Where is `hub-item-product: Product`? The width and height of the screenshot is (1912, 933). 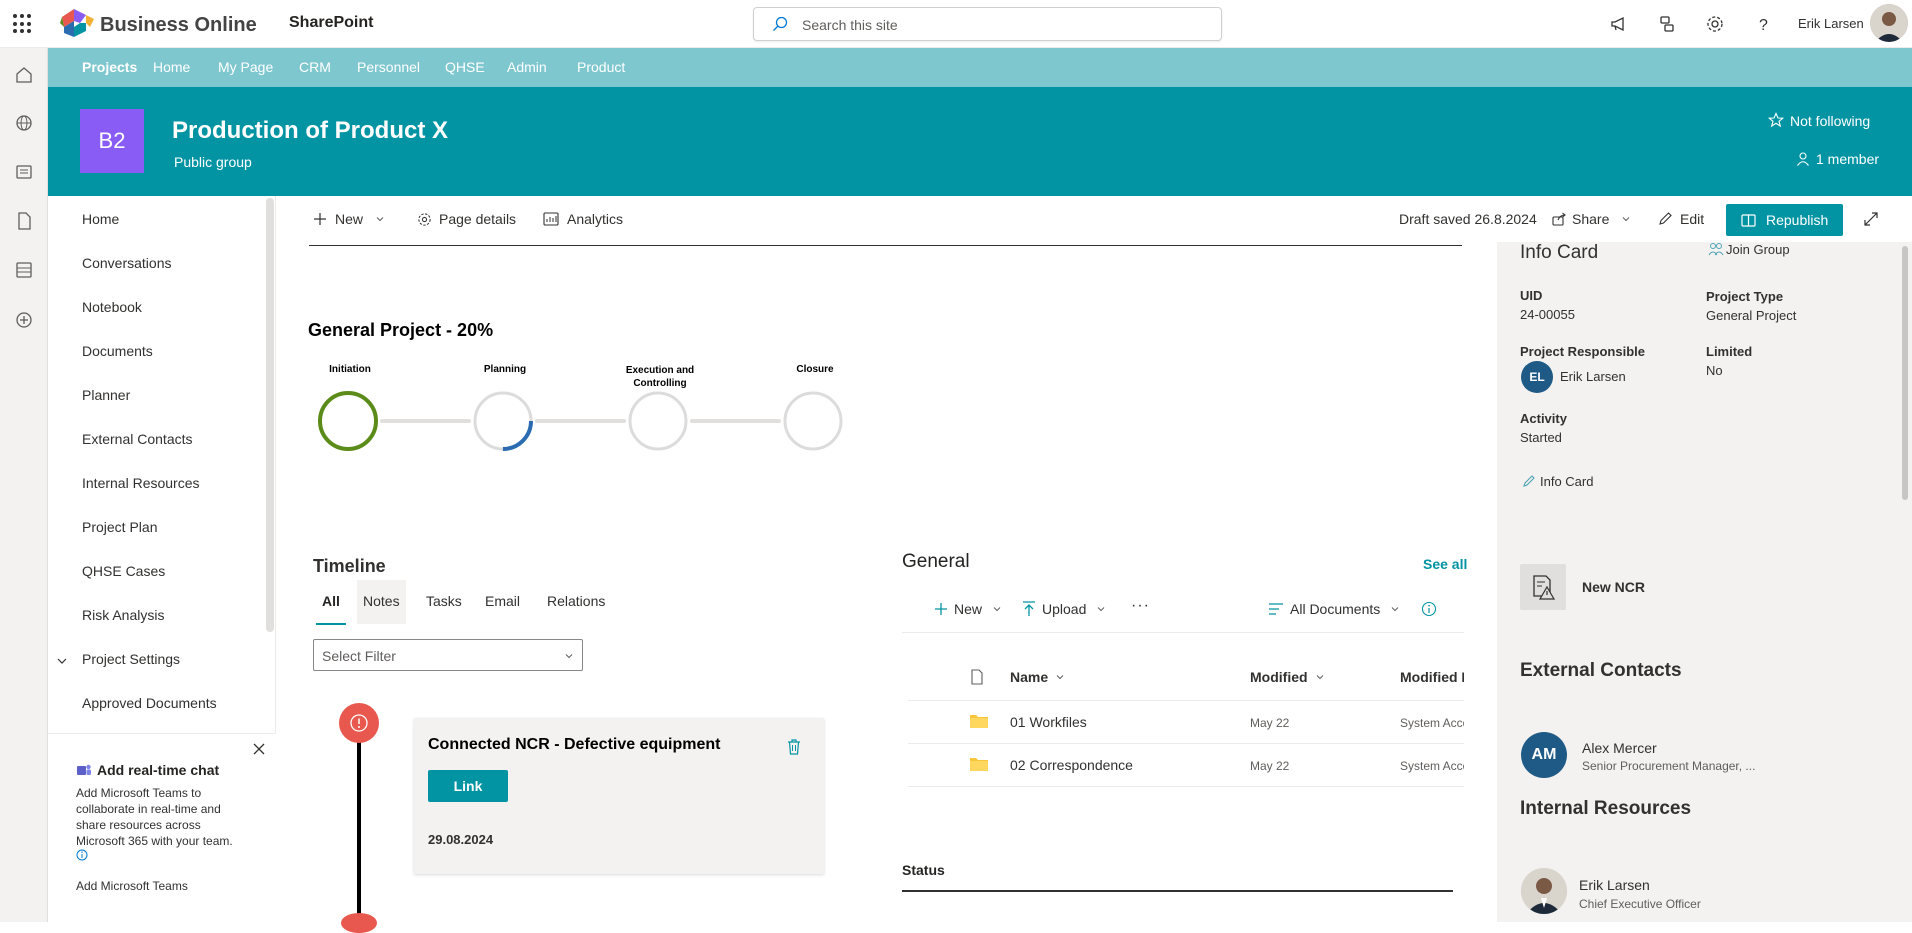 hub-item-product: Product is located at coordinates (601, 67).